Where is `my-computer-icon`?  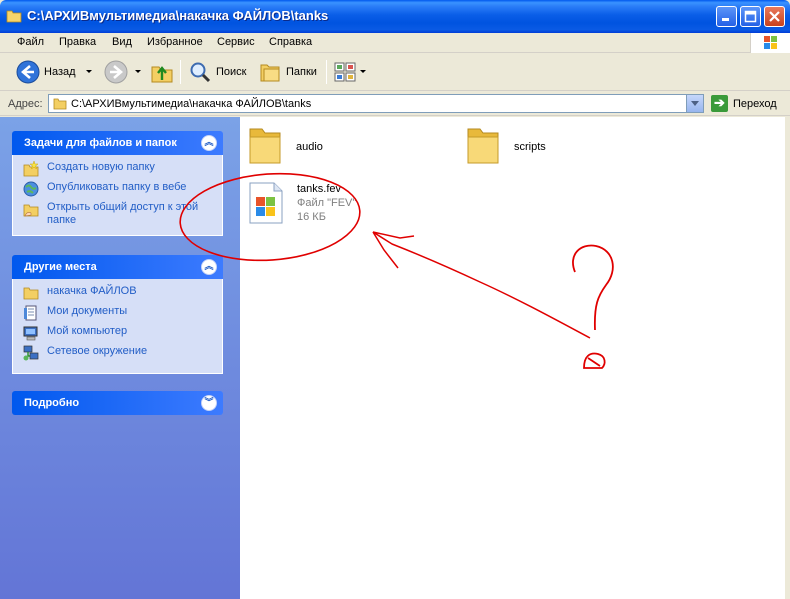 my-computer-icon is located at coordinates (30, 333).